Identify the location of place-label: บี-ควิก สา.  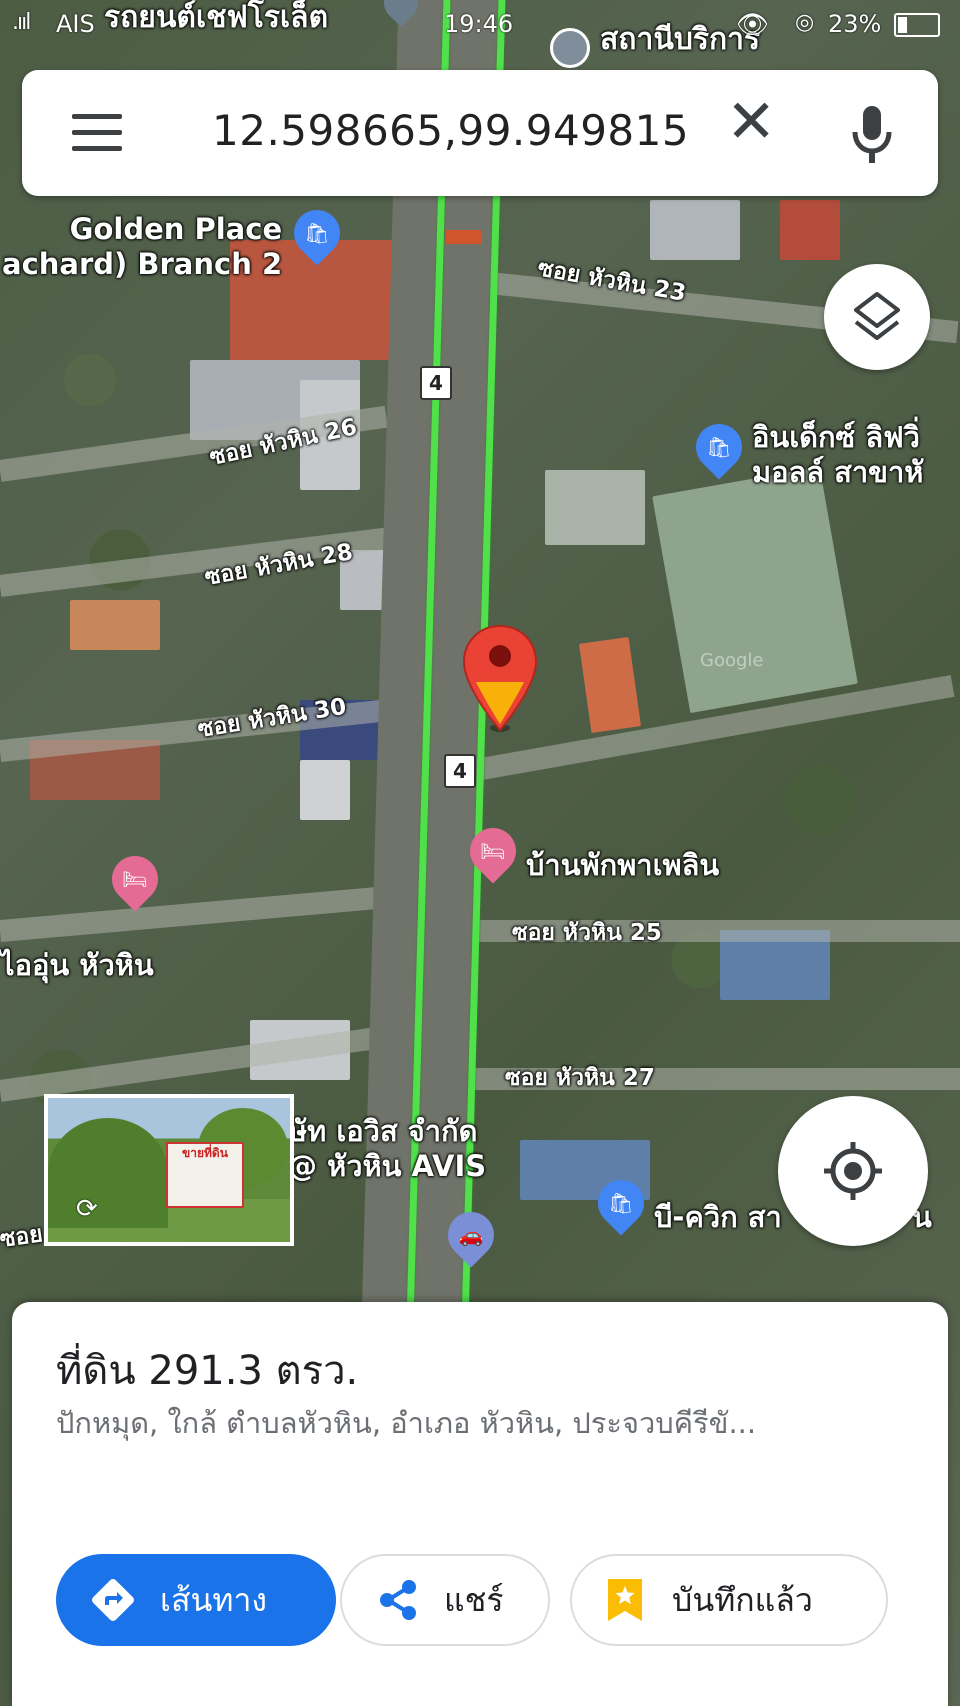
(718, 1217).